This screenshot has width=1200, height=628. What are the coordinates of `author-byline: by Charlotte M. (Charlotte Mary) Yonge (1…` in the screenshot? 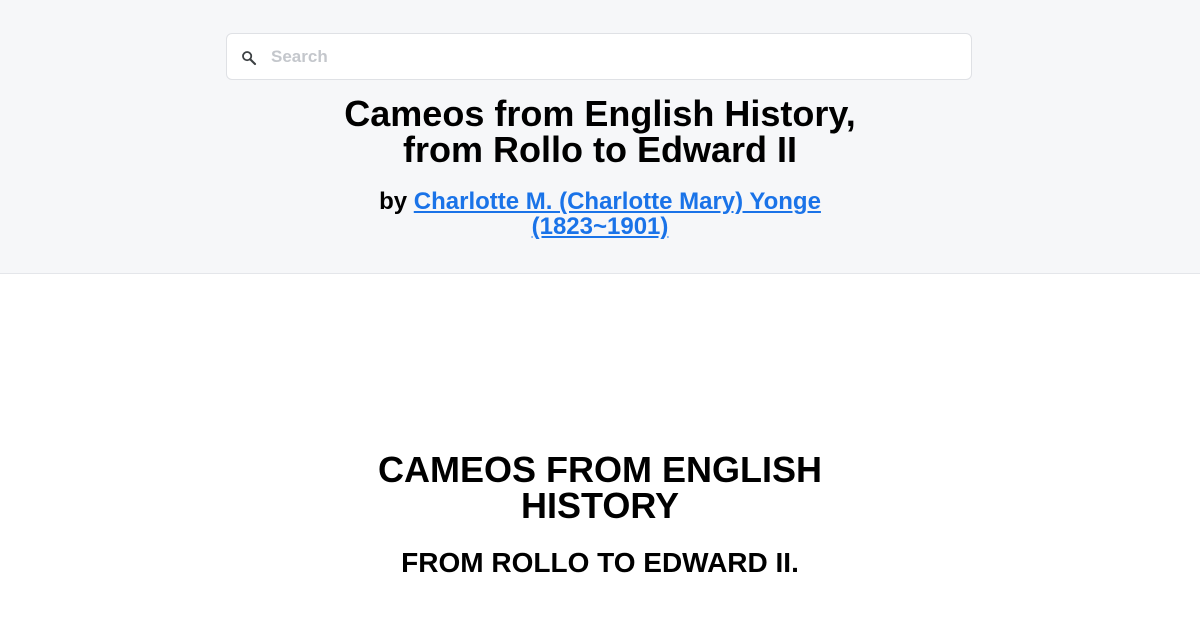 It's located at (600, 214).